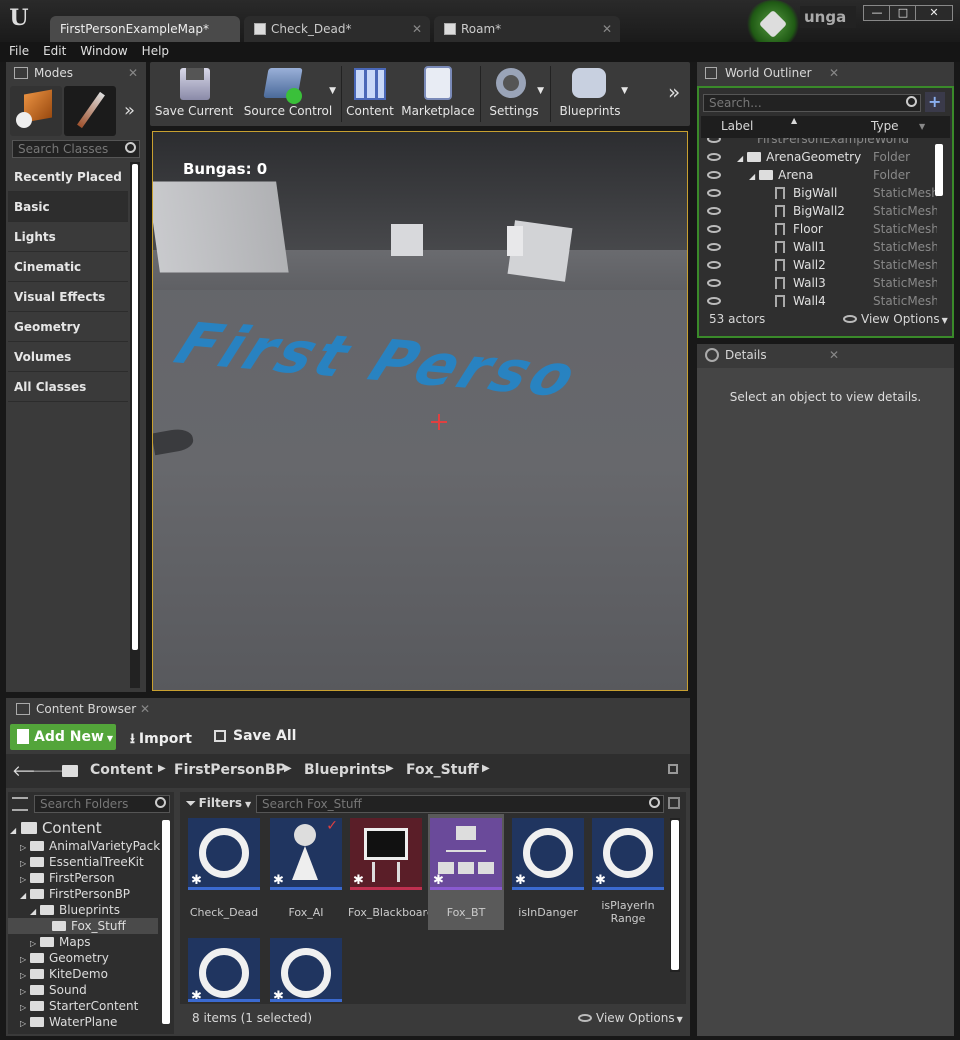 The width and height of the screenshot is (960, 1040). Describe the element at coordinates (438, 92) in the screenshot. I see `marketplace-button: Marketplace` at that location.